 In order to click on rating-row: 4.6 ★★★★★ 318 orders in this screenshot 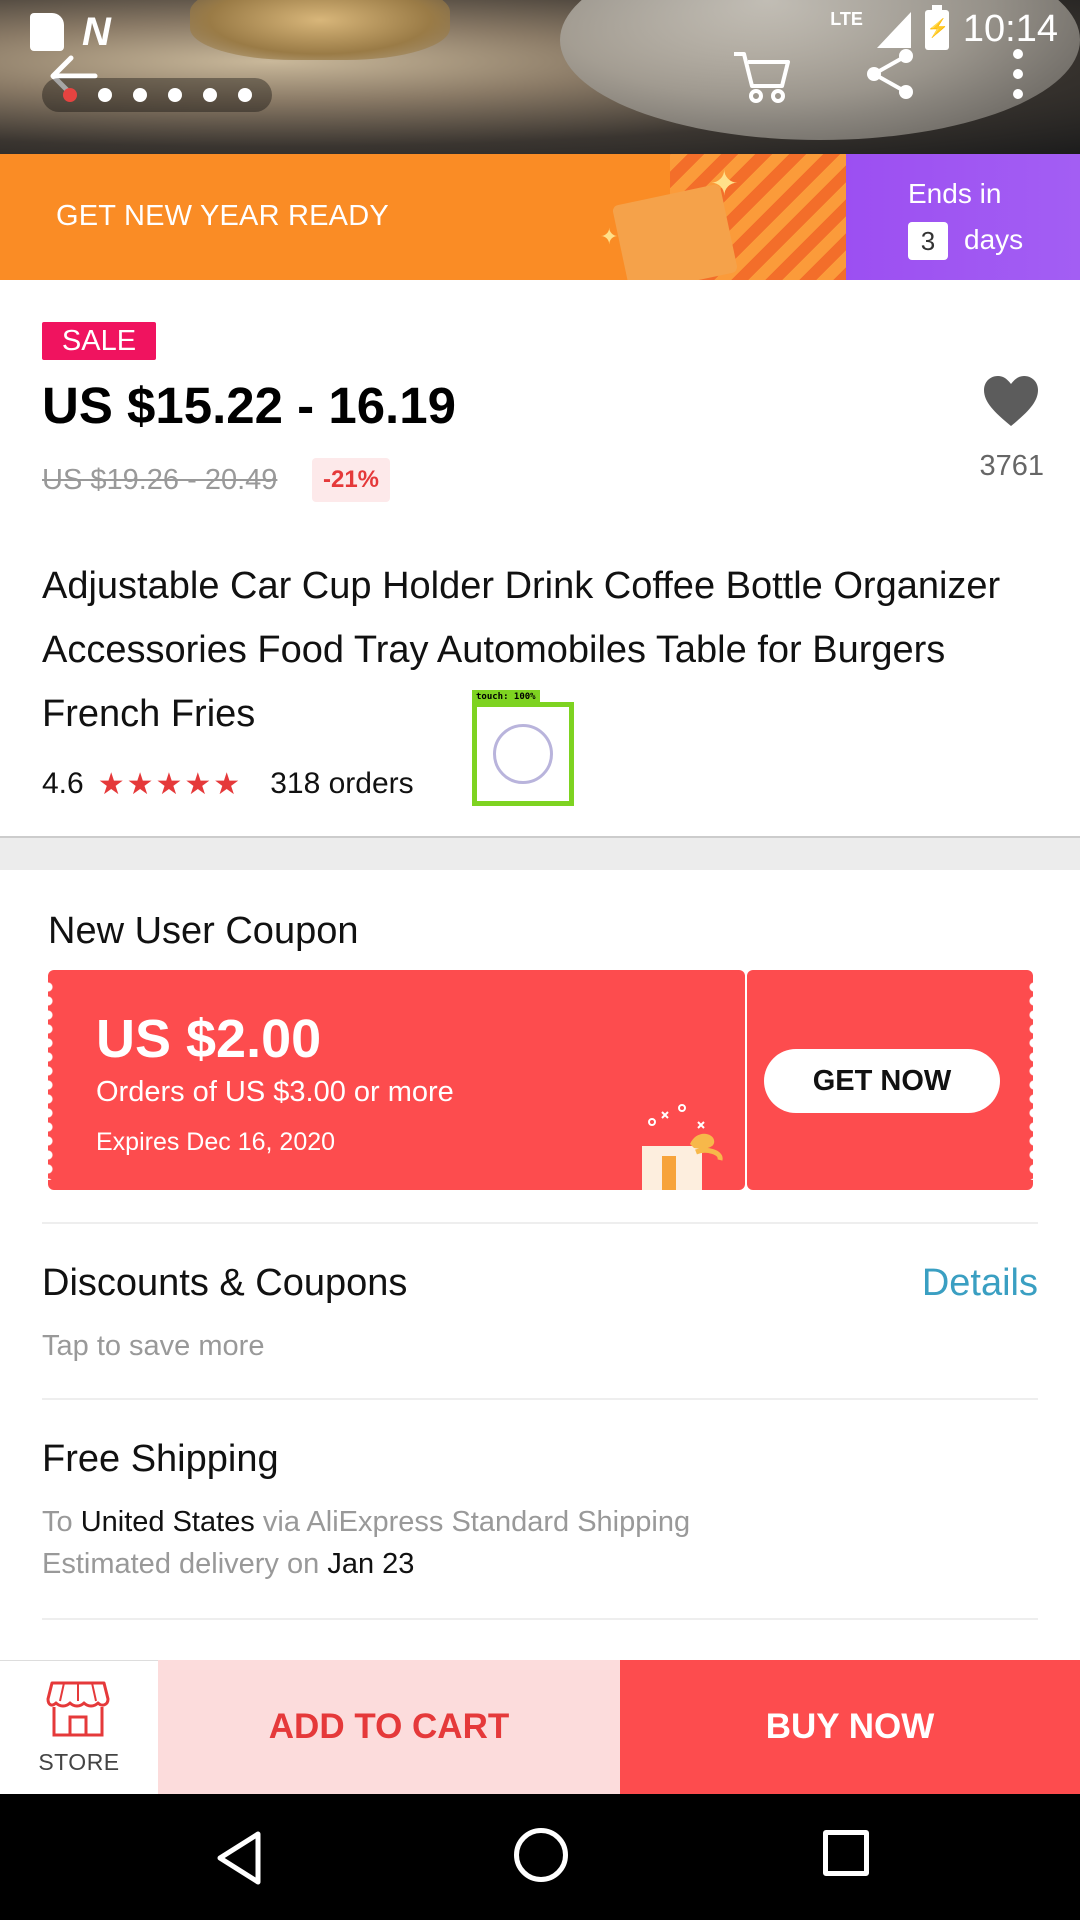, I will do `click(228, 784)`.